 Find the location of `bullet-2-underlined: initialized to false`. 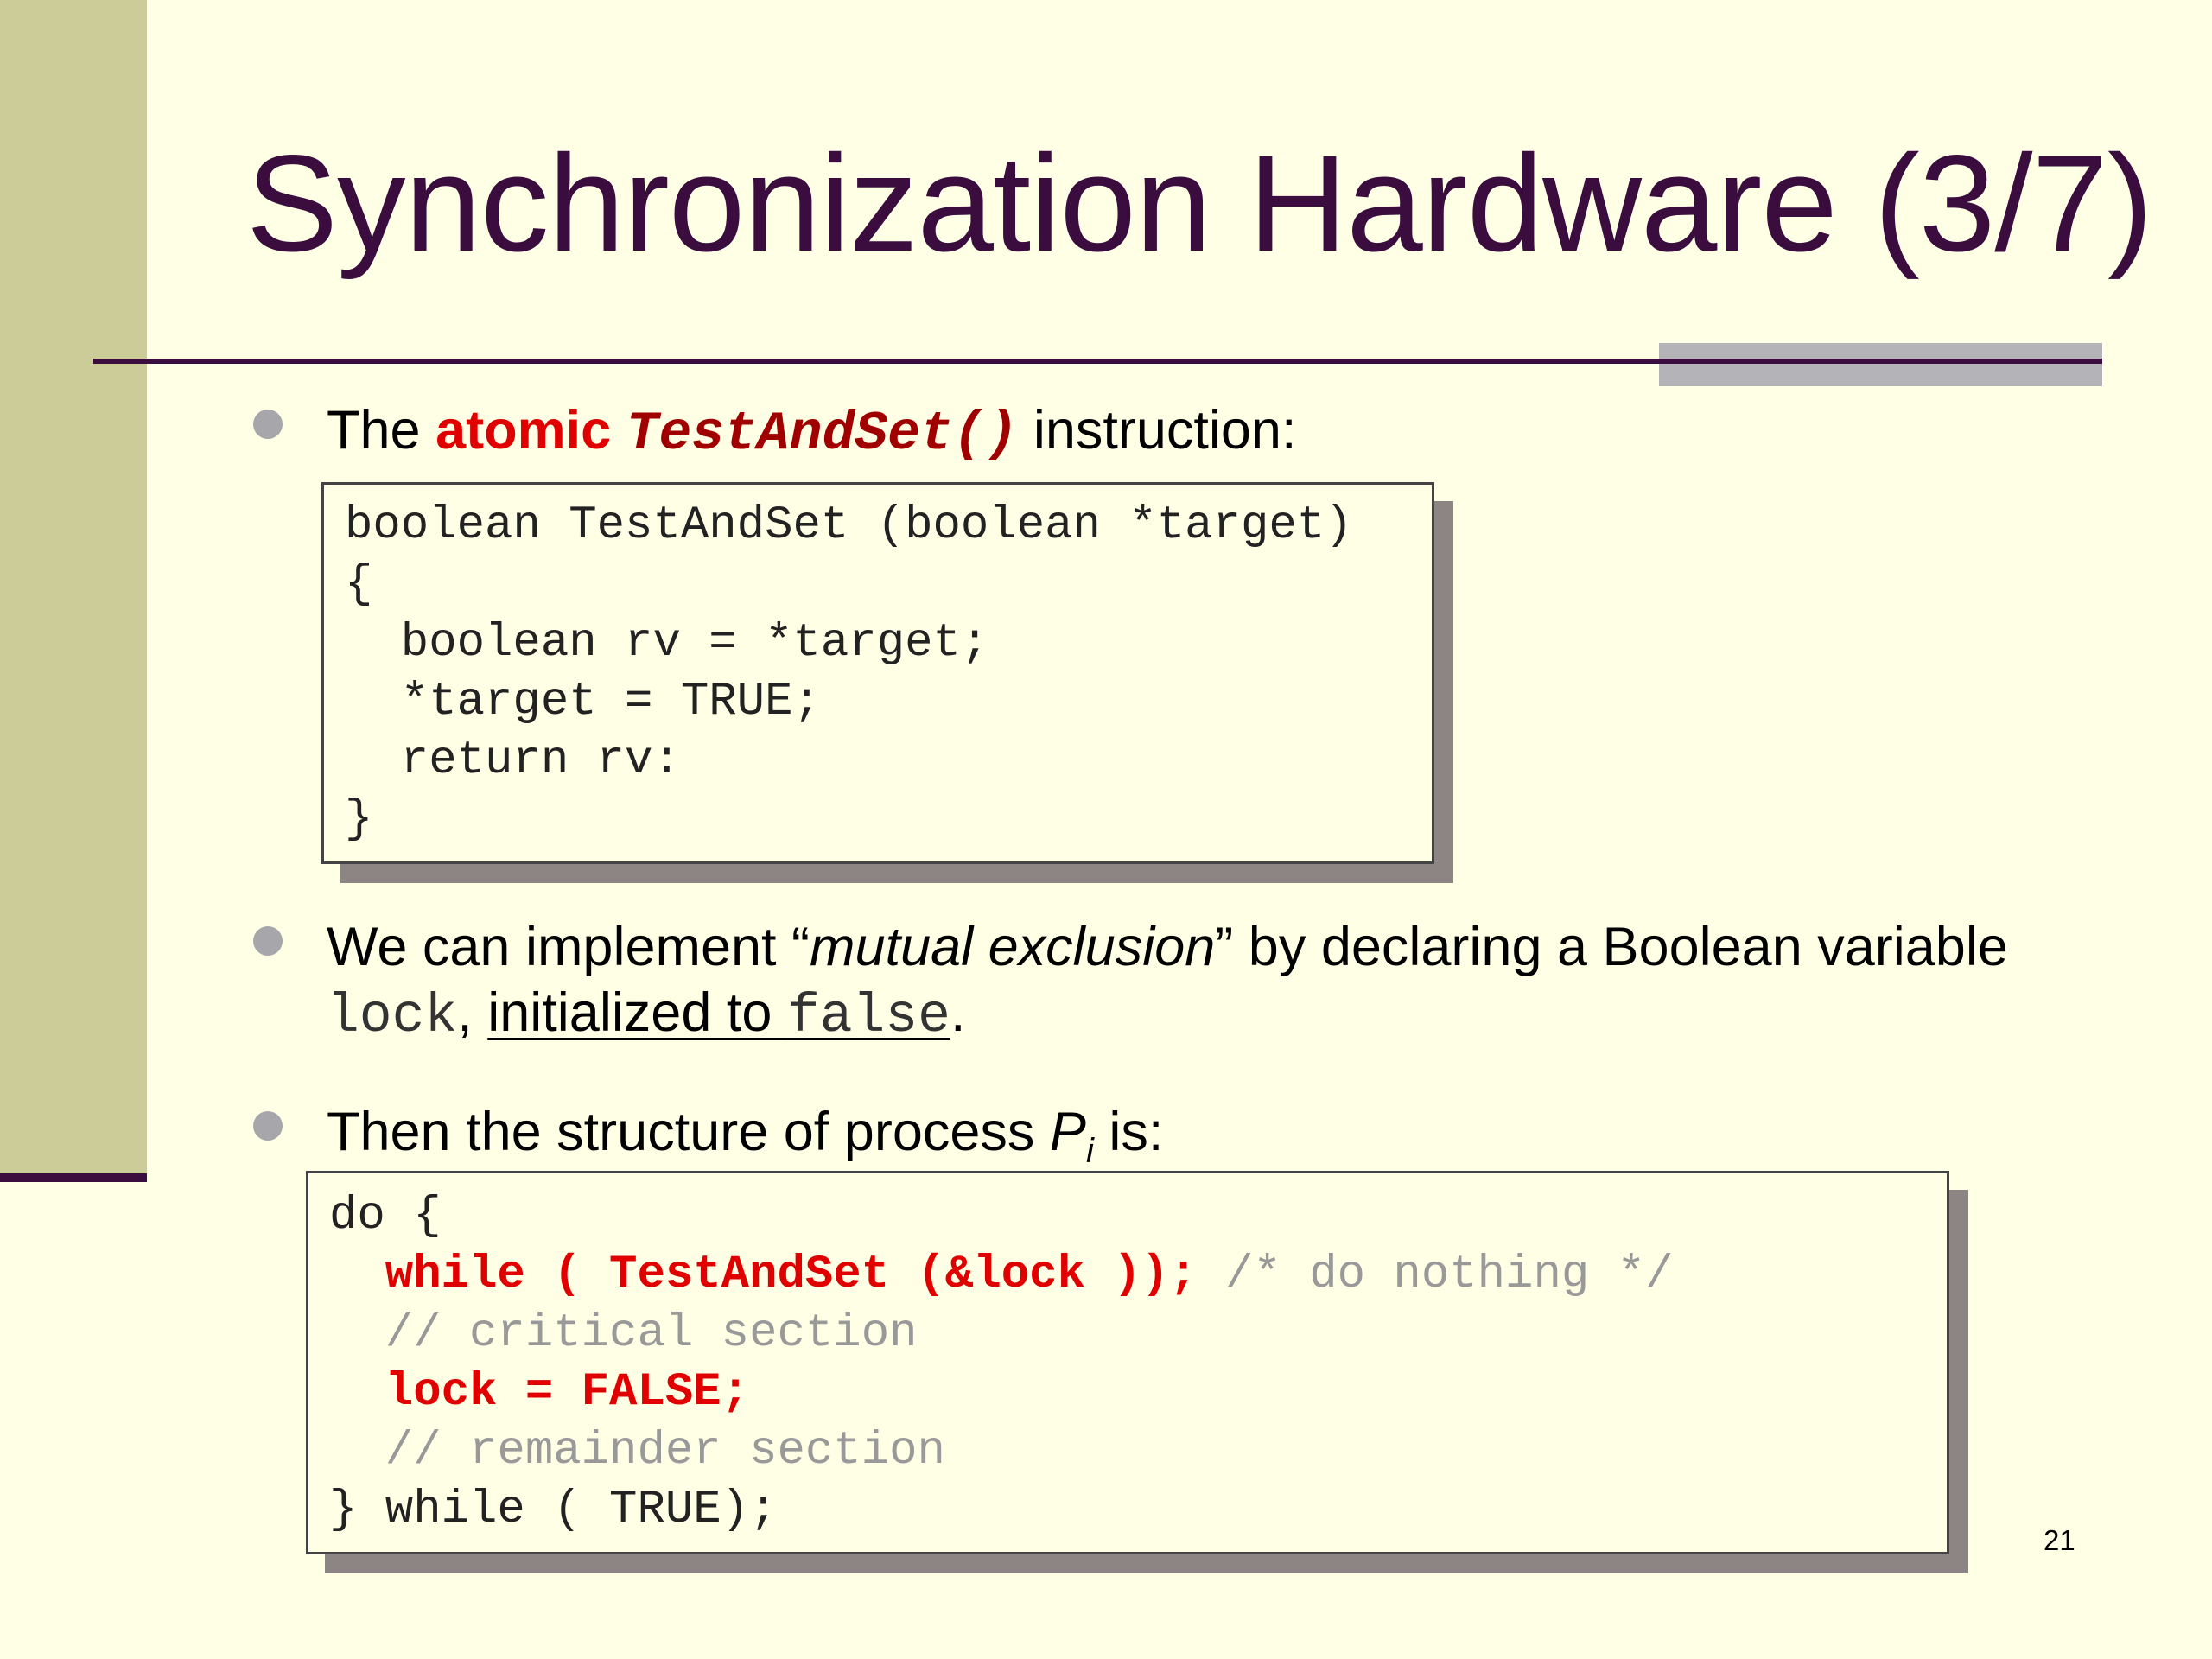

bullet-2-underlined: initialized to false is located at coordinates (718, 1014).